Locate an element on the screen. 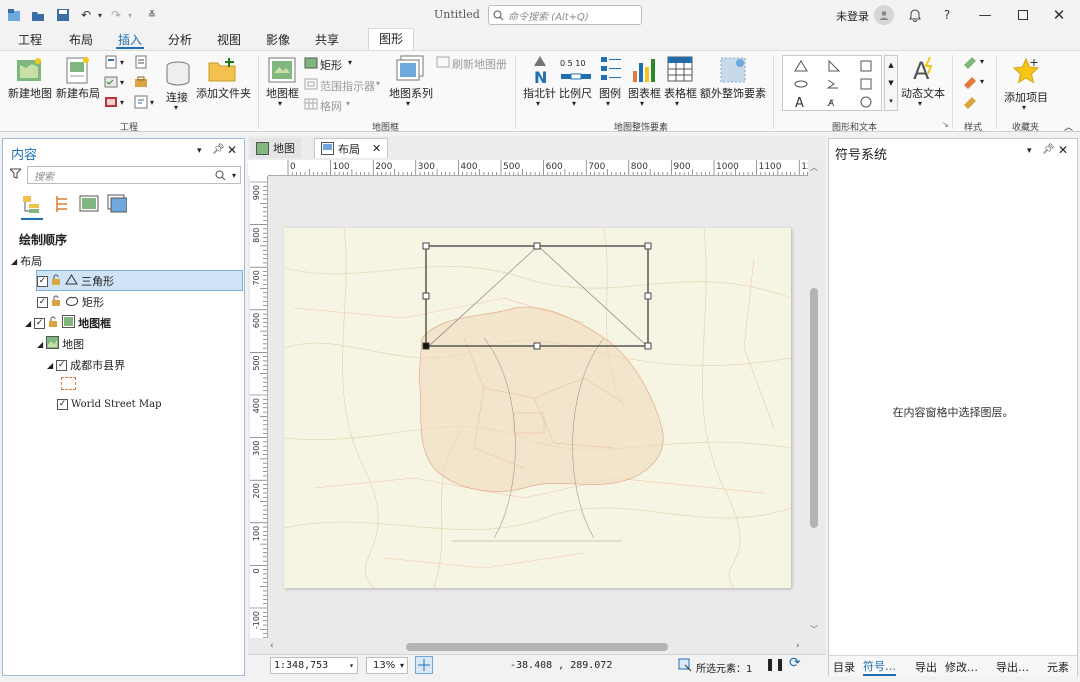 This screenshot has width=1080, height=682. save-icon is located at coordinates (63, 15).